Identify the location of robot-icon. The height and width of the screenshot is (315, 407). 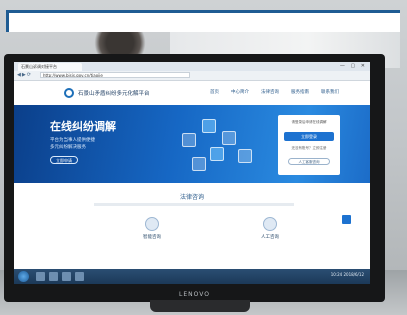
(152, 224).